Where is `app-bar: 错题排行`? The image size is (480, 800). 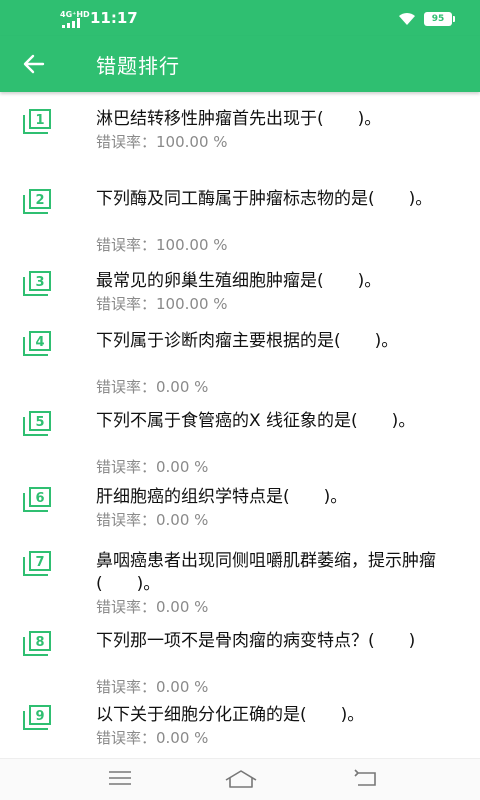 app-bar: 错题排行 is located at coordinates (240, 64).